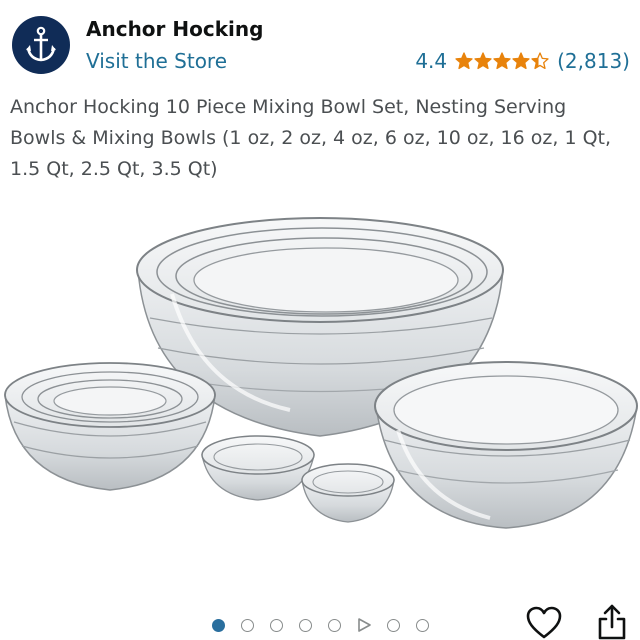 This screenshot has height=640, width=640. I want to click on star-half-icon, so click(540, 61).